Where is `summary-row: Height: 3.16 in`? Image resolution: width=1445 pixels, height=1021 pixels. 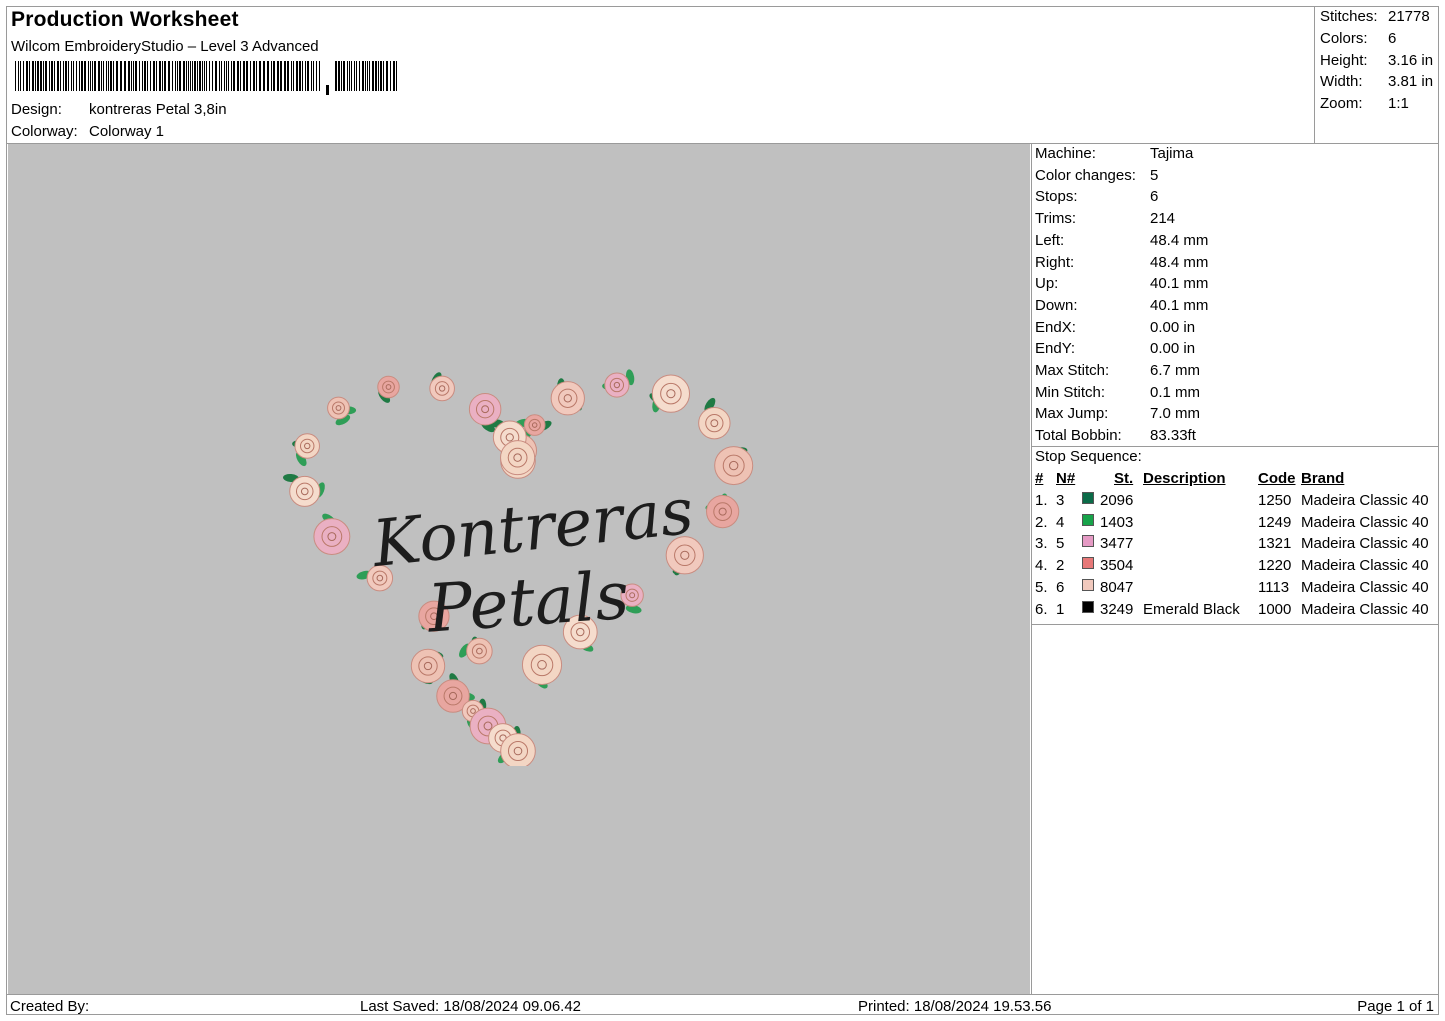
summary-row: Height: 3.16 in is located at coordinates (1376, 60).